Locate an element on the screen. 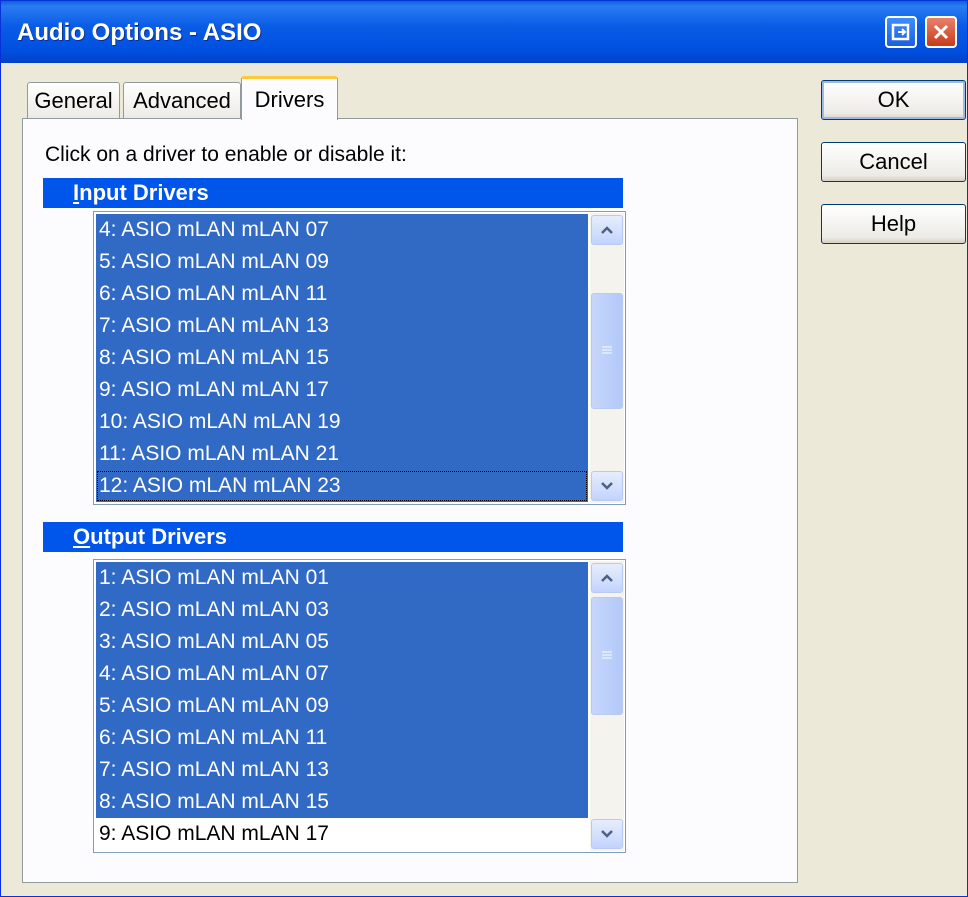  tab-drivers-label: Drivers is located at coordinates (289, 99).